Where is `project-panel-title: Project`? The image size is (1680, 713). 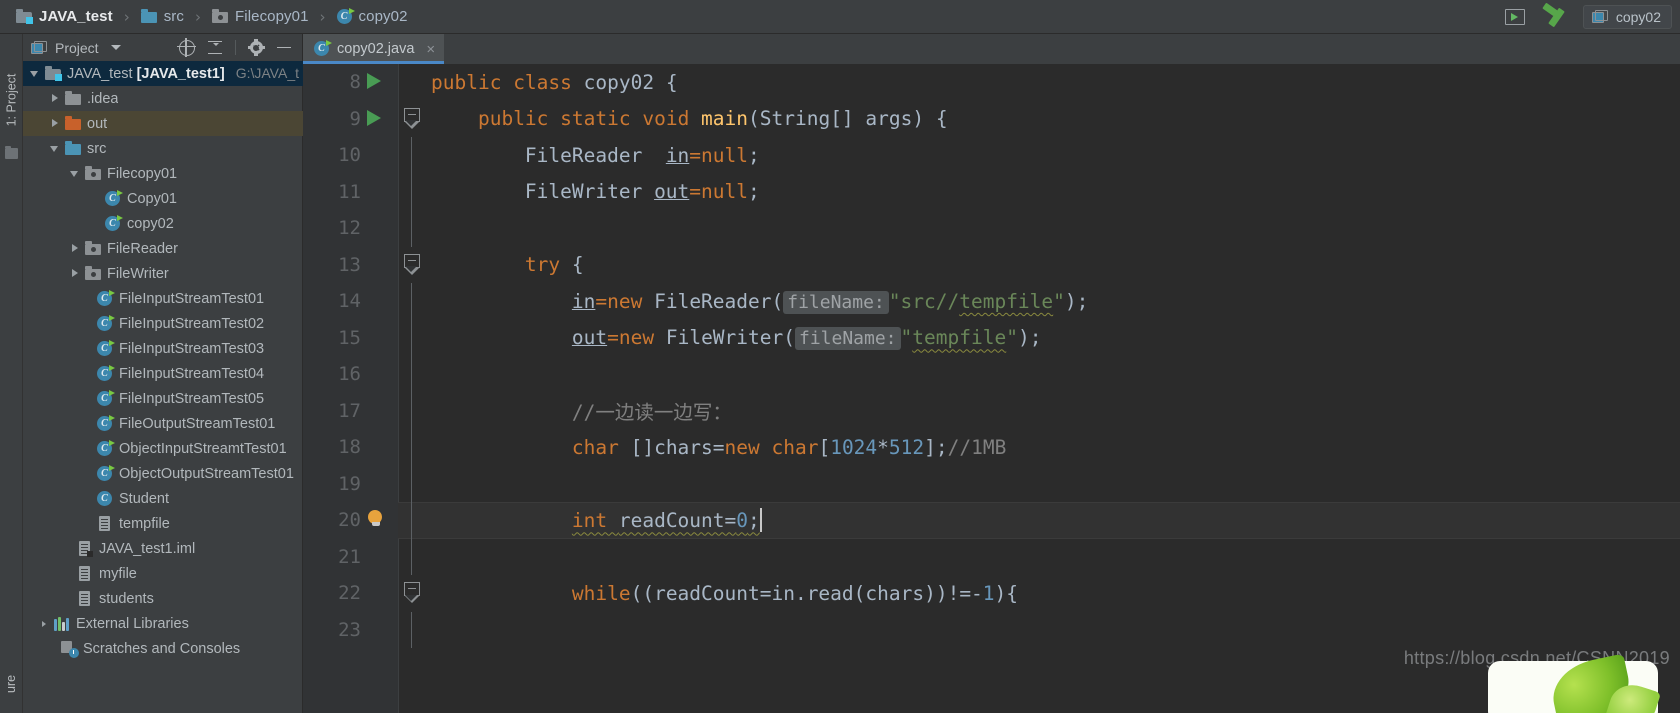 project-panel-title: Project is located at coordinates (77, 47).